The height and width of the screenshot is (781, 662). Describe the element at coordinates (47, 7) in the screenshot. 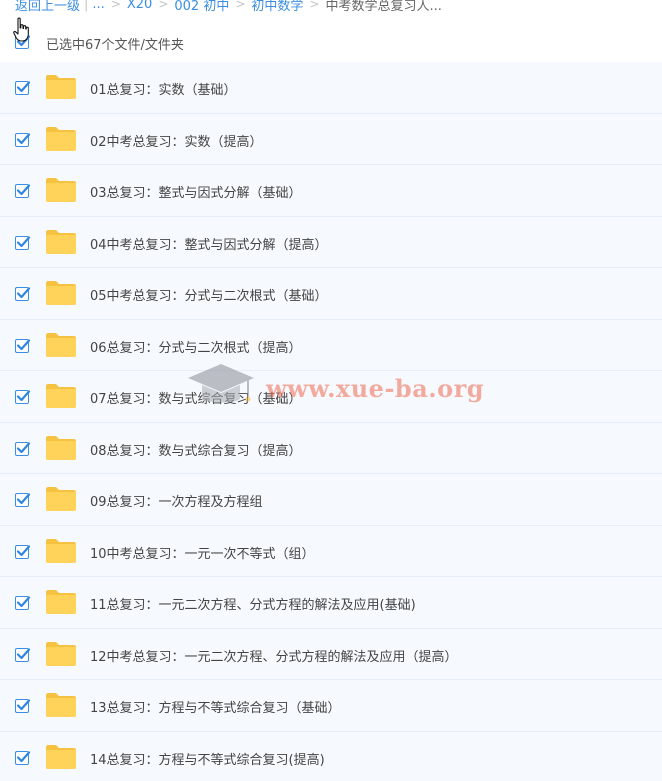

I see `breadcrumb-back-link: 返回上一级` at that location.